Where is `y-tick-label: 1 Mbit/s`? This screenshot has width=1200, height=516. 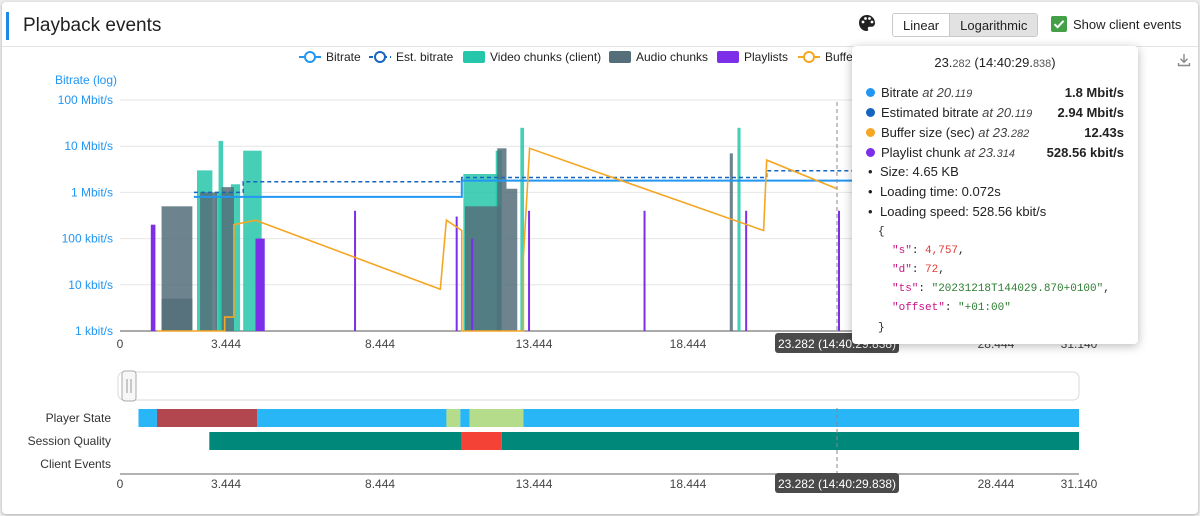
y-tick-label: 1 Mbit/s is located at coordinates (92, 192).